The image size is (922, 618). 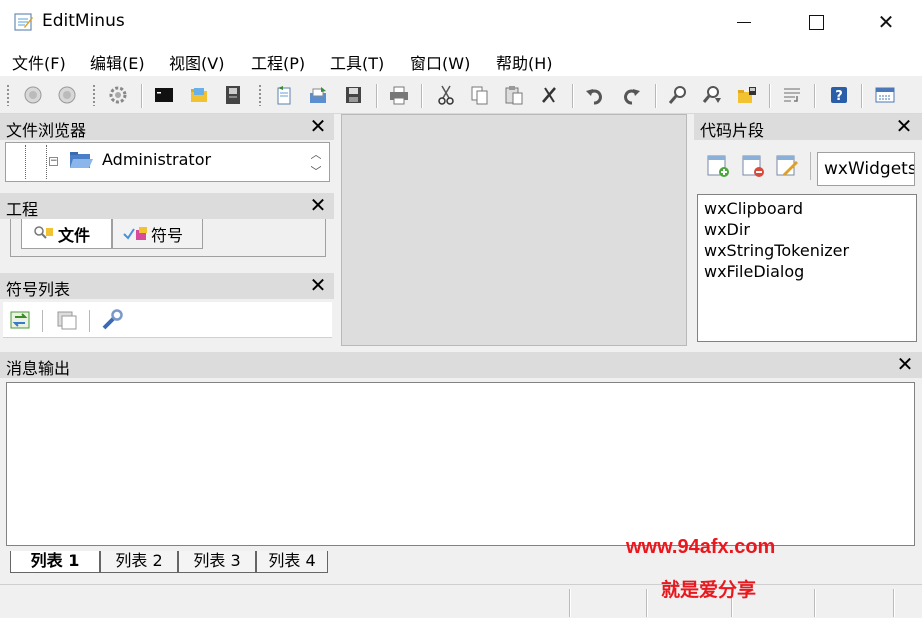 I want to click on menu-edit: 编辑(E), so click(x=117, y=62).